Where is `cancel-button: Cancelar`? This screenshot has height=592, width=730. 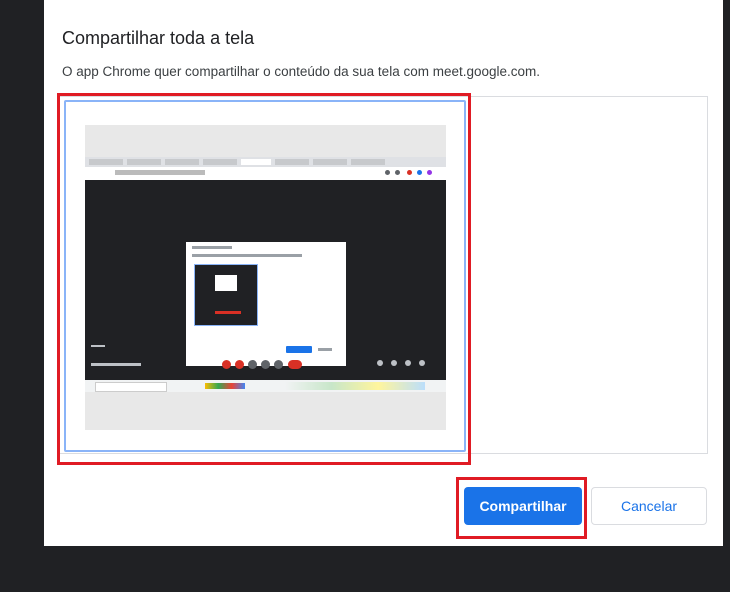 cancel-button: Cancelar is located at coordinates (649, 506).